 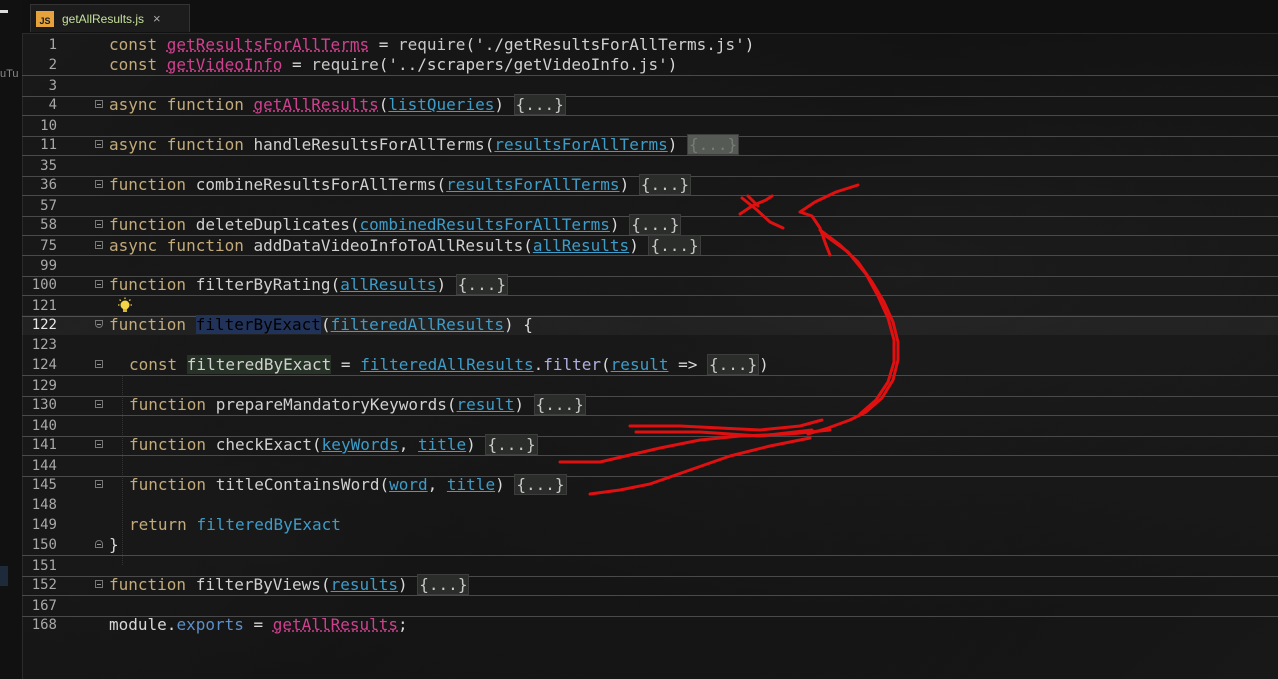 What do you see at coordinates (125, 306) in the screenshot?
I see `lightbulb-icon` at bounding box center [125, 306].